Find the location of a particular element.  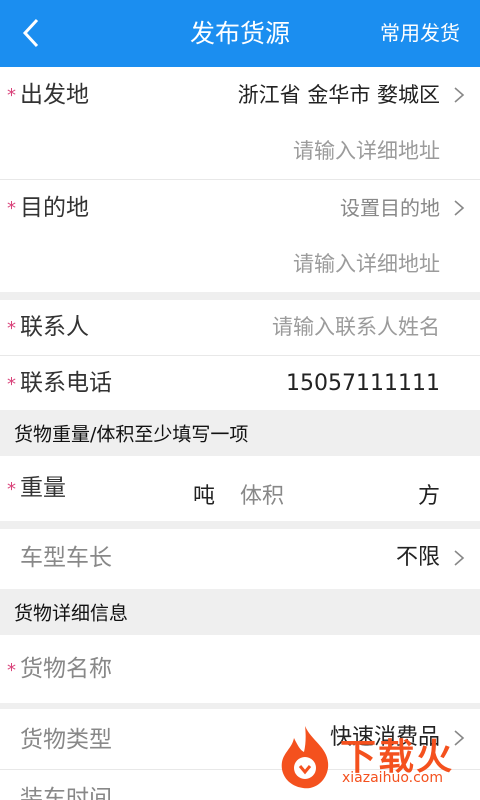

cargo-type-label: 货物类型 is located at coordinates (66, 740).